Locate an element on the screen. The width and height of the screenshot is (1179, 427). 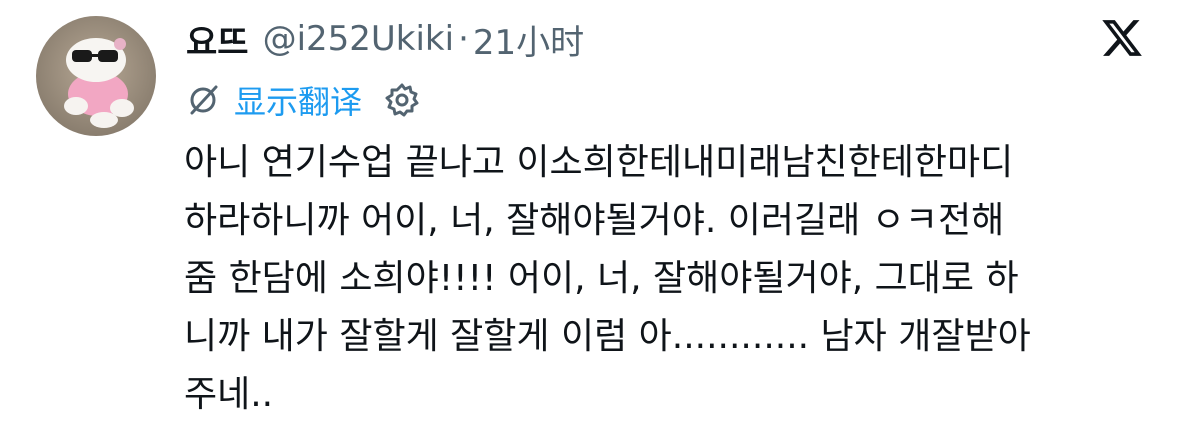
tweet-text-line: 주네.. is located at coordinates (229, 394).